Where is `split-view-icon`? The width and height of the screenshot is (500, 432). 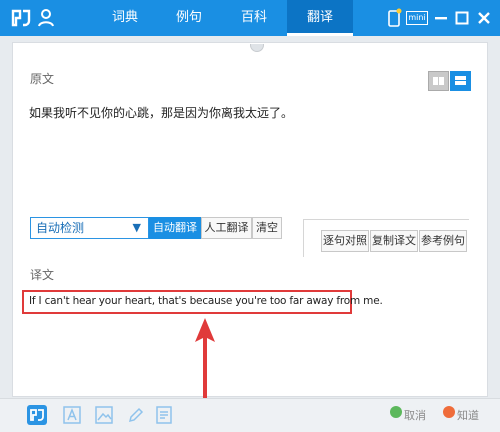
split-view-icon is located at coordinates (438, 81).